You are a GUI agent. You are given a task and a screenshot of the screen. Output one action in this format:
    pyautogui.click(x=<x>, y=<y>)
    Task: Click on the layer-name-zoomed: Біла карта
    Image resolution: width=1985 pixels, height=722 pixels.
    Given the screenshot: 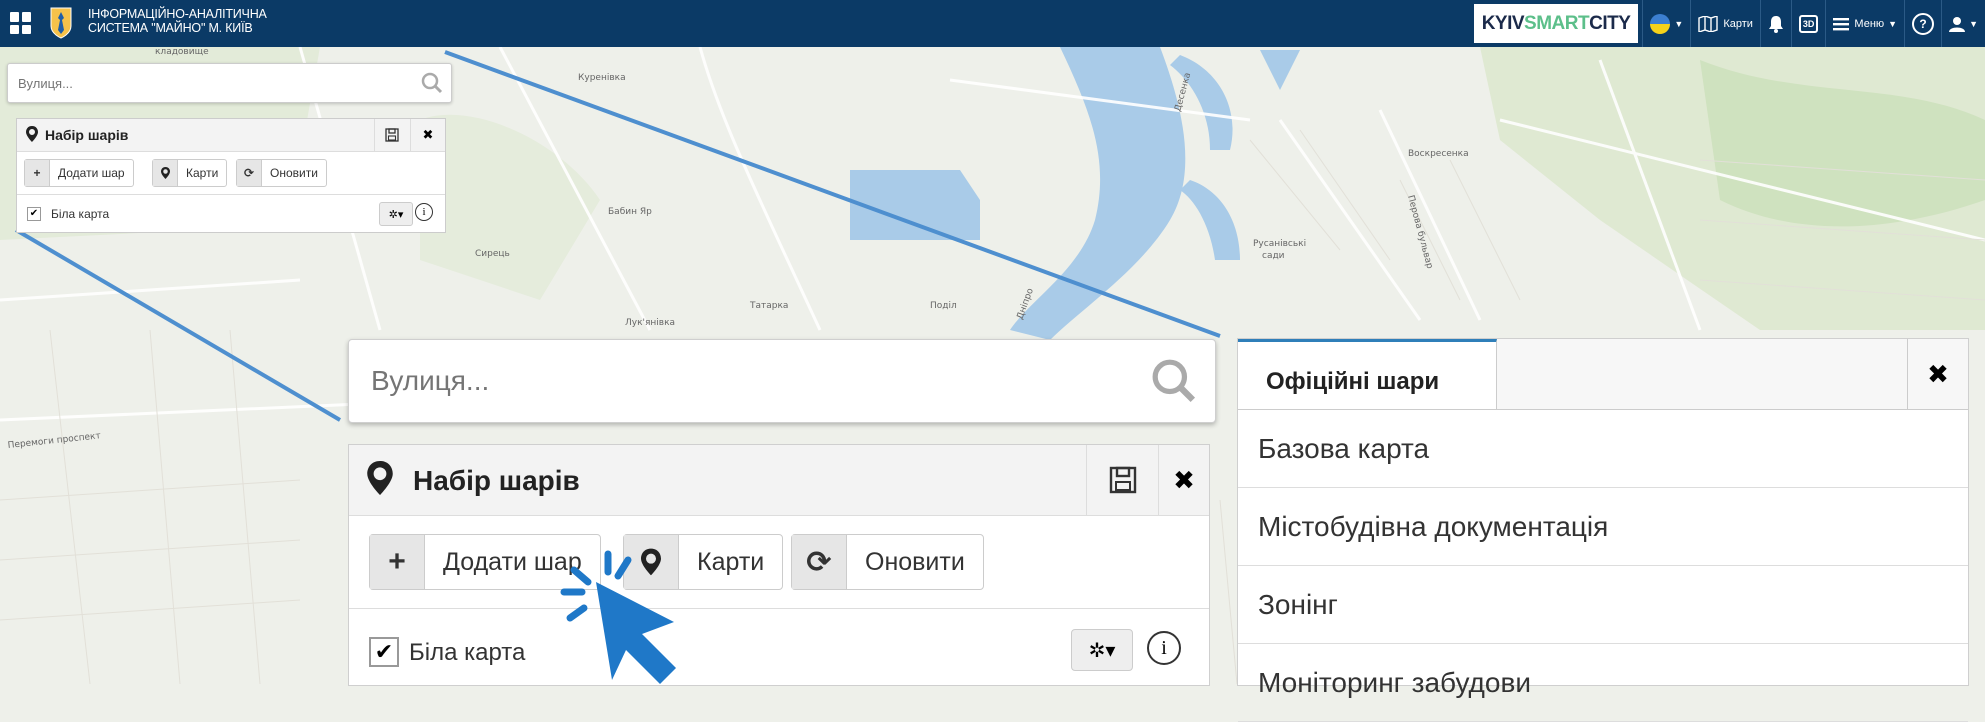 What is the action you would take?
    pyautogui.click(x=467, y=652)
    